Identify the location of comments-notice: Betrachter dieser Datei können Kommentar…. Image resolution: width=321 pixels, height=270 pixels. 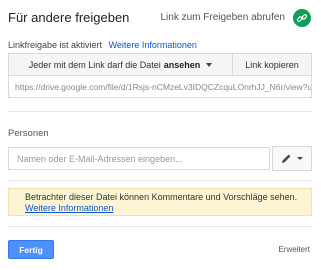
(160, 202).